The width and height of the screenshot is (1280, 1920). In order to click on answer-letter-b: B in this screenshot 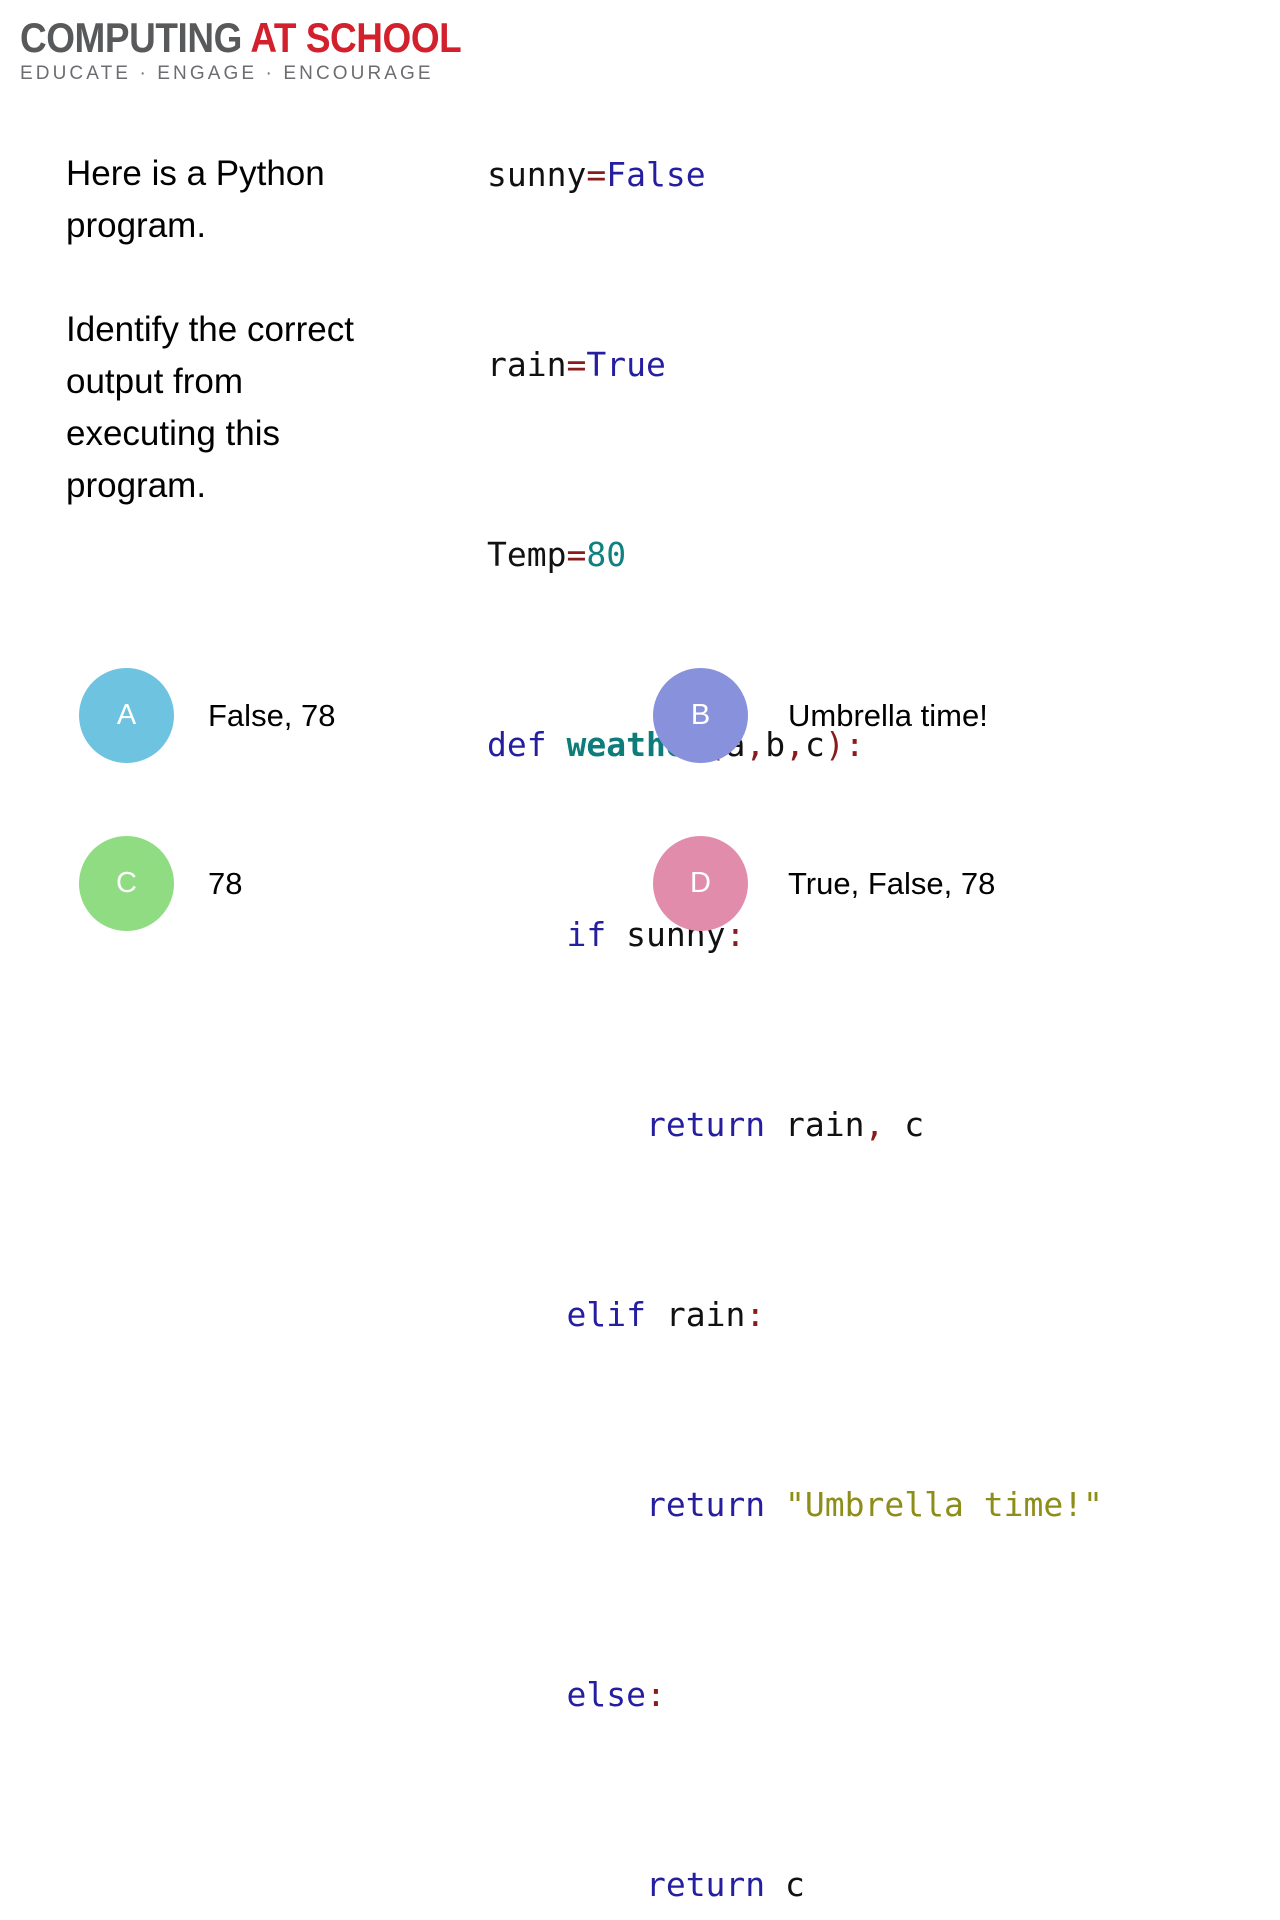, I will do `click(700, 715)`.